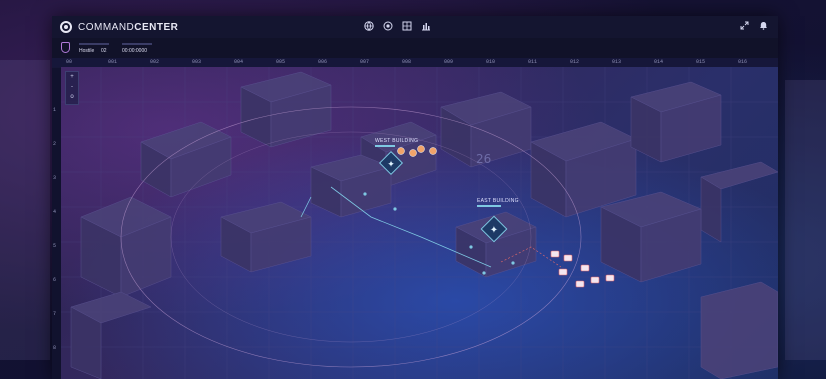 This screenshot has height=379, width=826. I want to click on row-tick-label: 7, so click(55, 314).